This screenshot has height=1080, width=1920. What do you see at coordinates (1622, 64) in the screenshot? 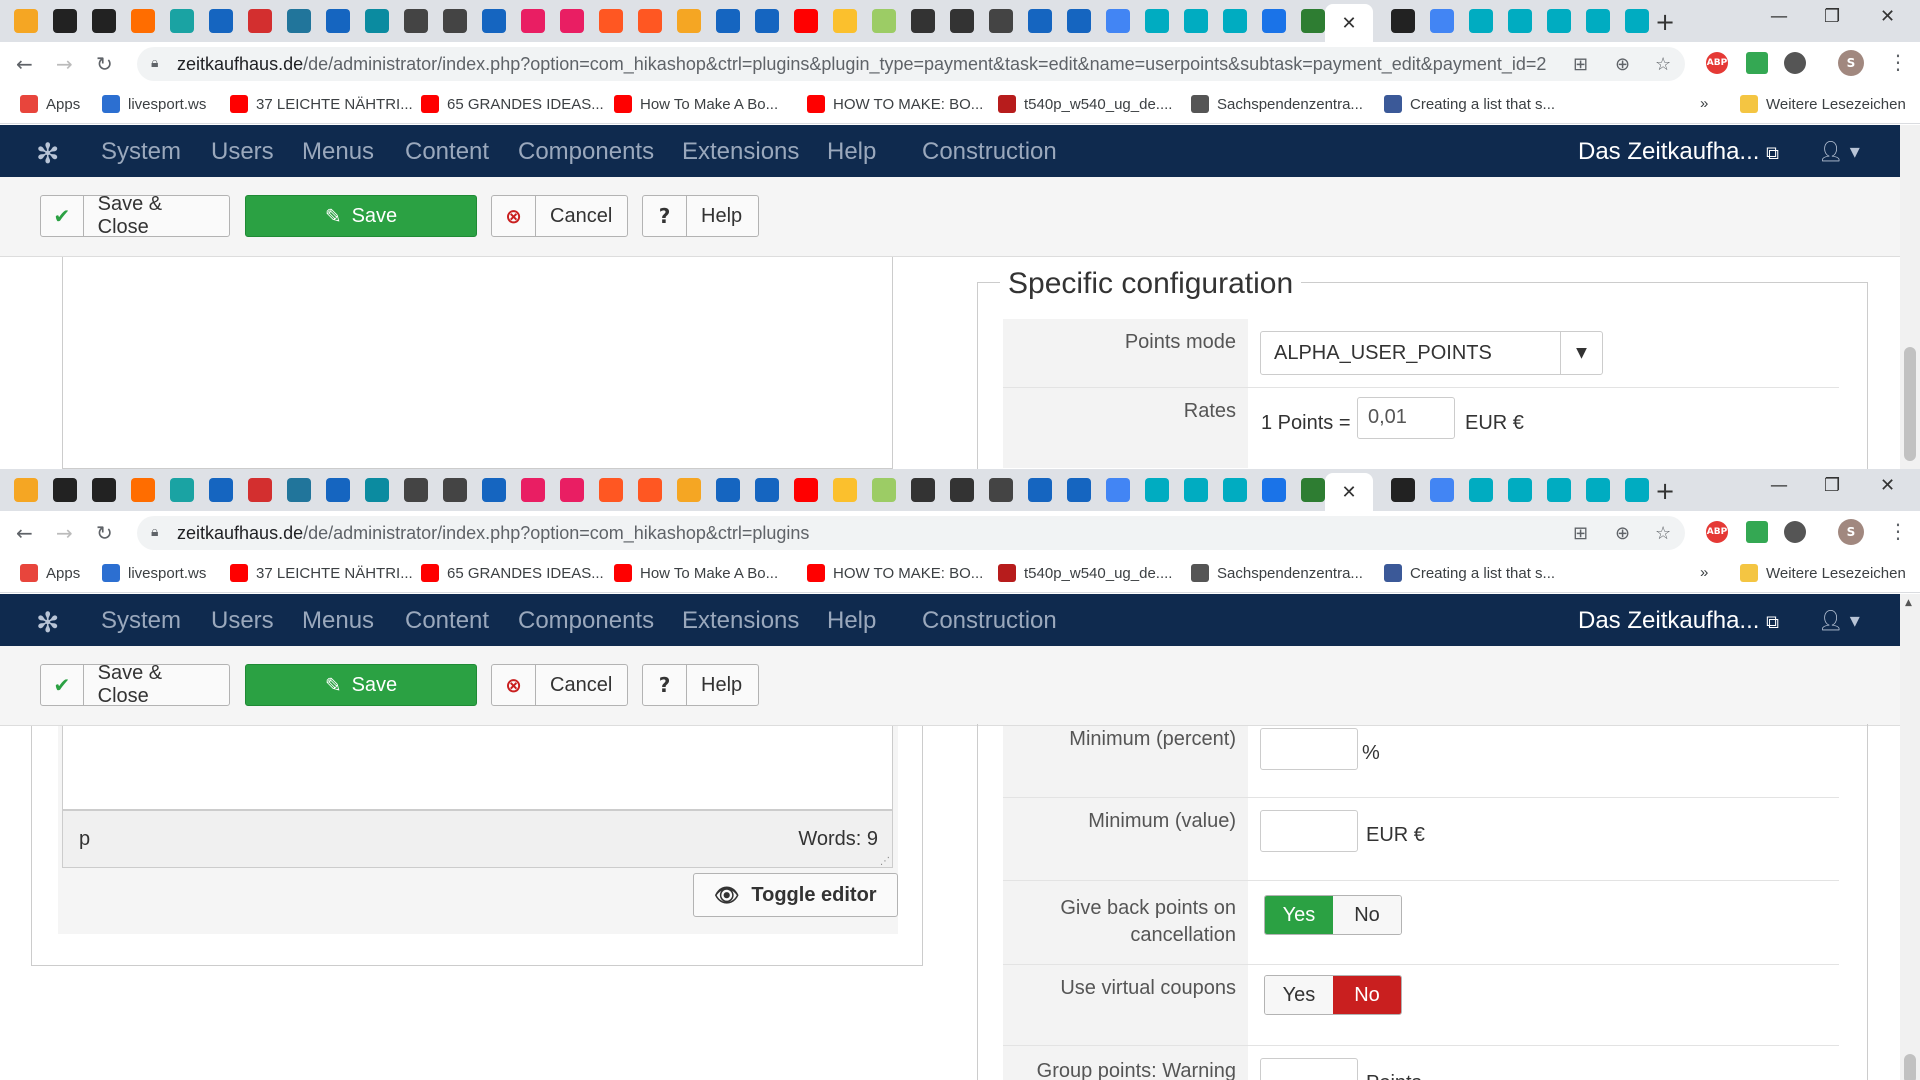
I see `zoom-icon: ⊕` at bounding box center [1622, 64].